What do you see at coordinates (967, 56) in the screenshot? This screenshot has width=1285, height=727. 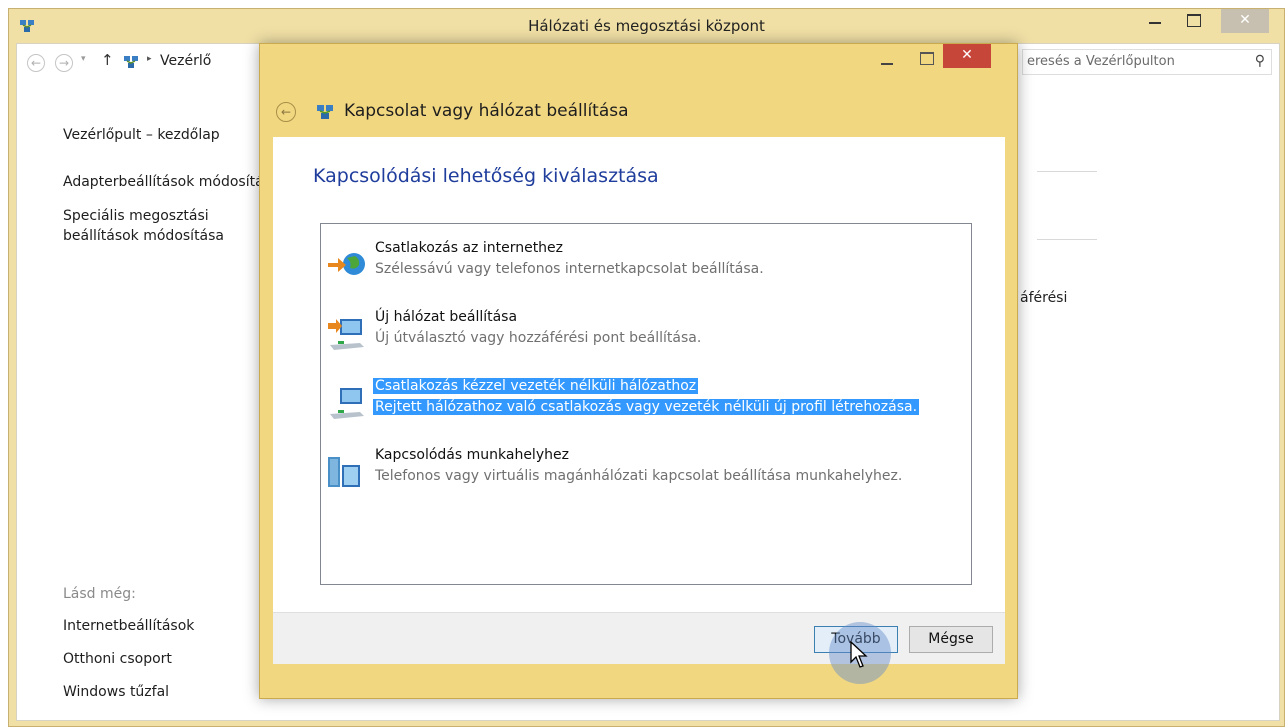 I see `dialog-close-button: ✕` at bounding box center [967, 56].